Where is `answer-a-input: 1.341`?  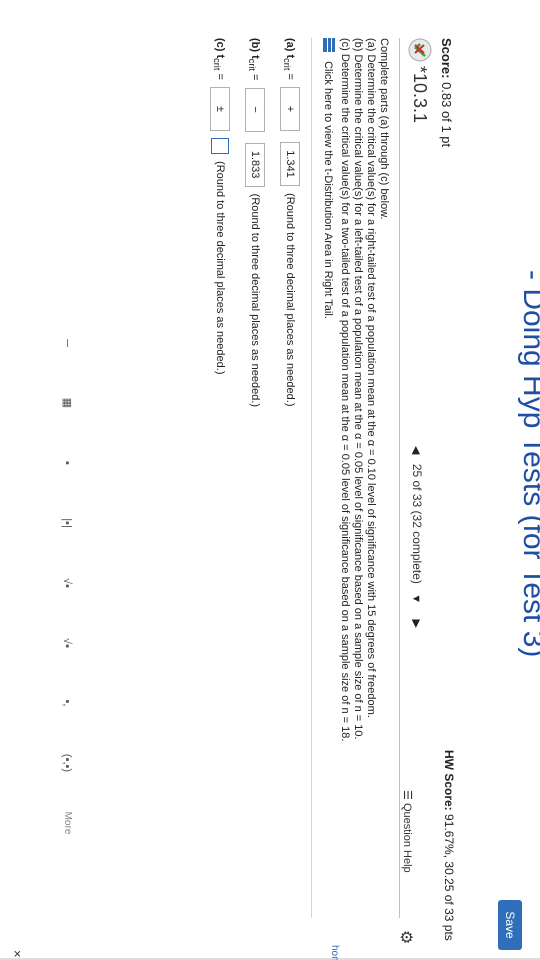
answer-a-input: 1.341 is located at coordinates (290, 164).